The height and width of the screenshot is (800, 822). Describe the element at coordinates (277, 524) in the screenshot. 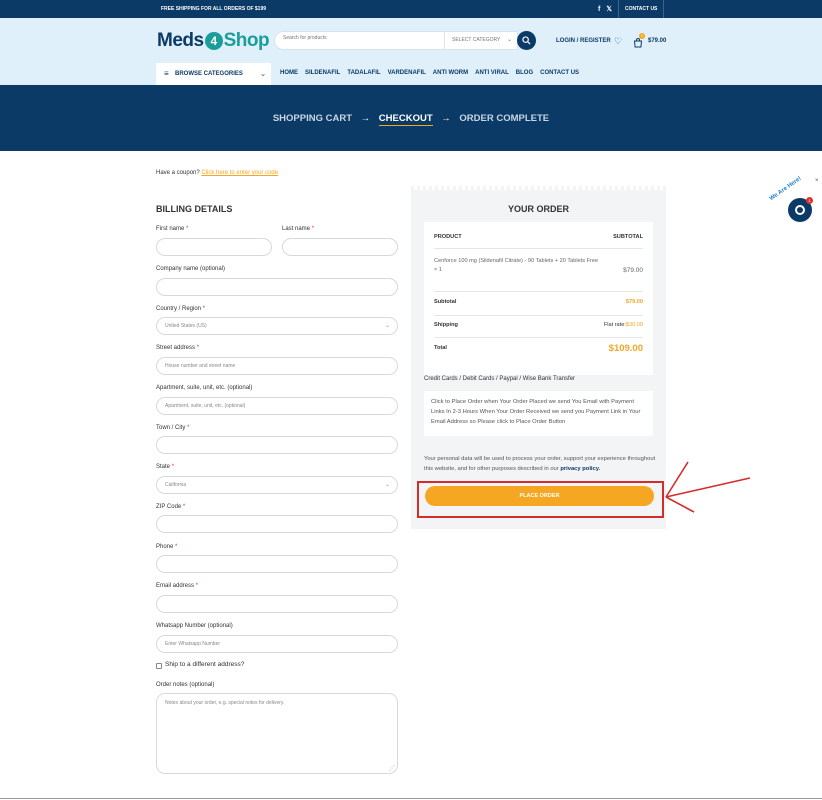

I see `zip-input` at that location.